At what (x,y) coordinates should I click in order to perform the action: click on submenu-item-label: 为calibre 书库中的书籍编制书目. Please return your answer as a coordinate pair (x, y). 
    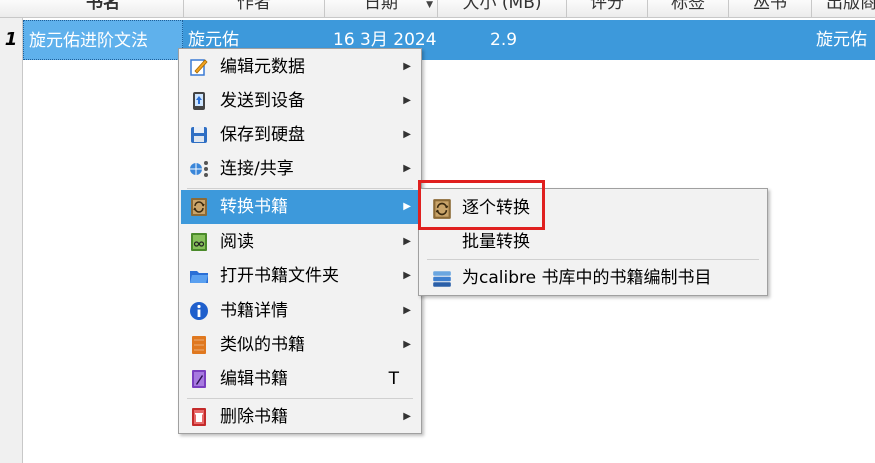
    Looking at the image, I should click on (587, 278).